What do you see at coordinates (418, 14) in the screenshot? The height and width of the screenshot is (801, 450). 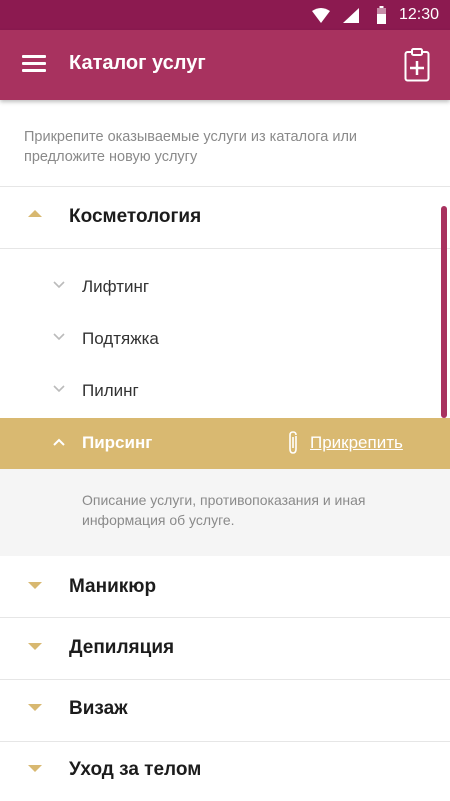 I see `status-time: 12:30` at bounding box center [418, 14].